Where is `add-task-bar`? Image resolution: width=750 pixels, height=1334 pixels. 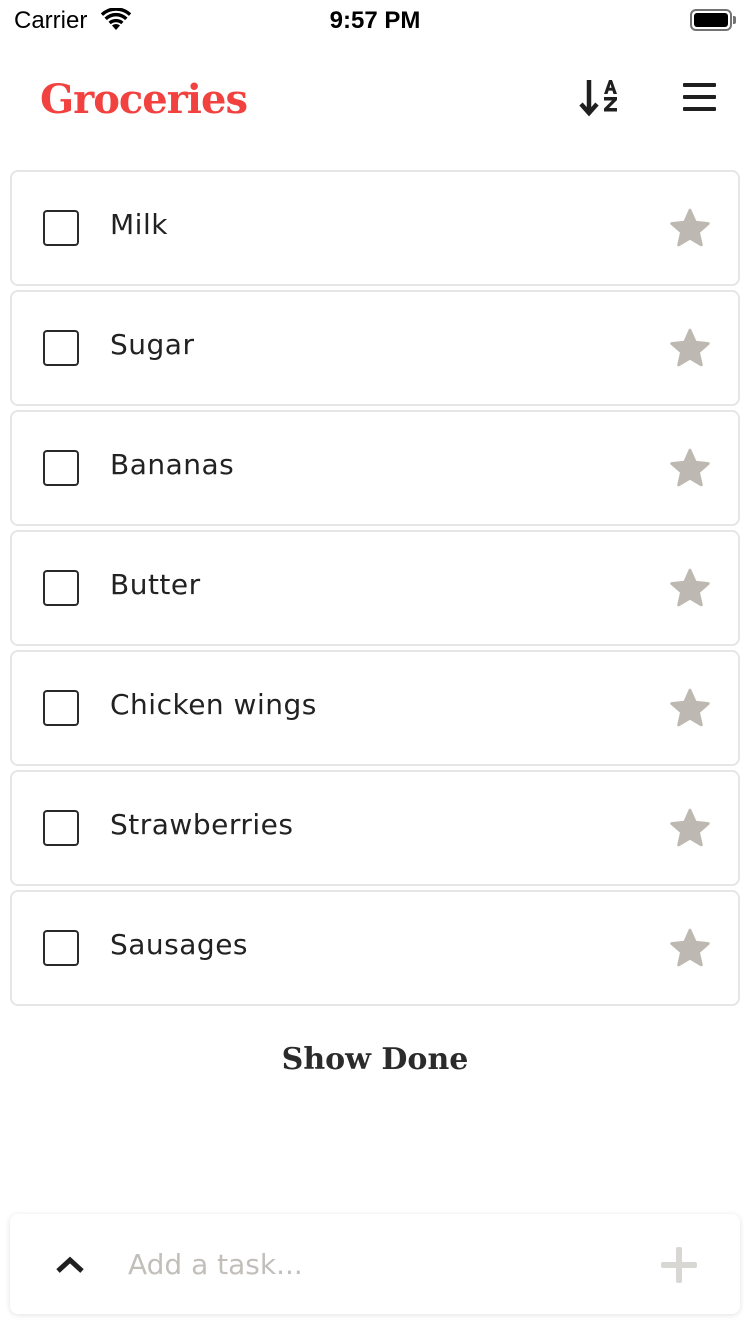
add-task-bar is located at coordinates (375, 1264).